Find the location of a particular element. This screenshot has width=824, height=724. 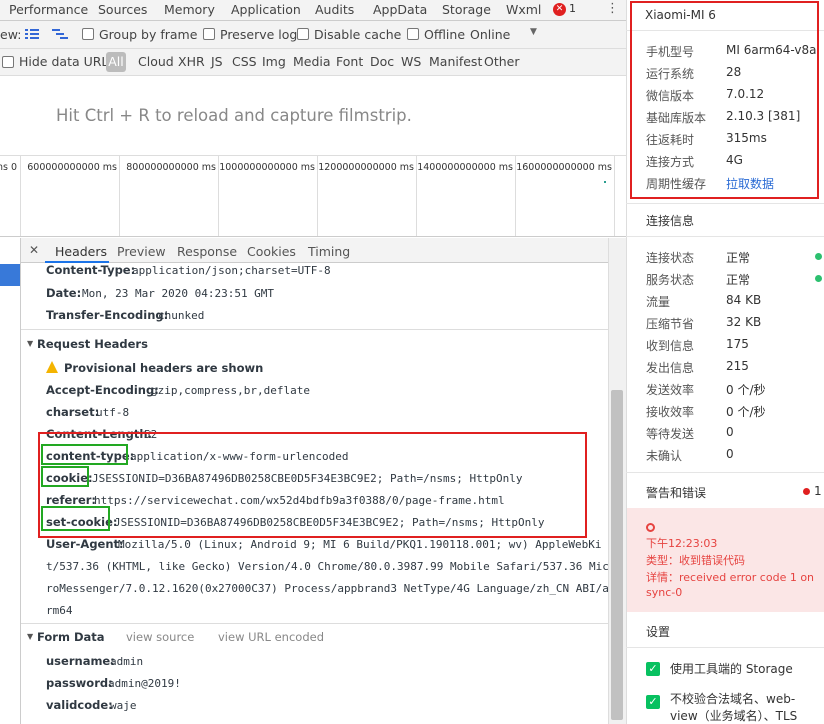

conn-value: 0 is located at coordinates (730, 432).